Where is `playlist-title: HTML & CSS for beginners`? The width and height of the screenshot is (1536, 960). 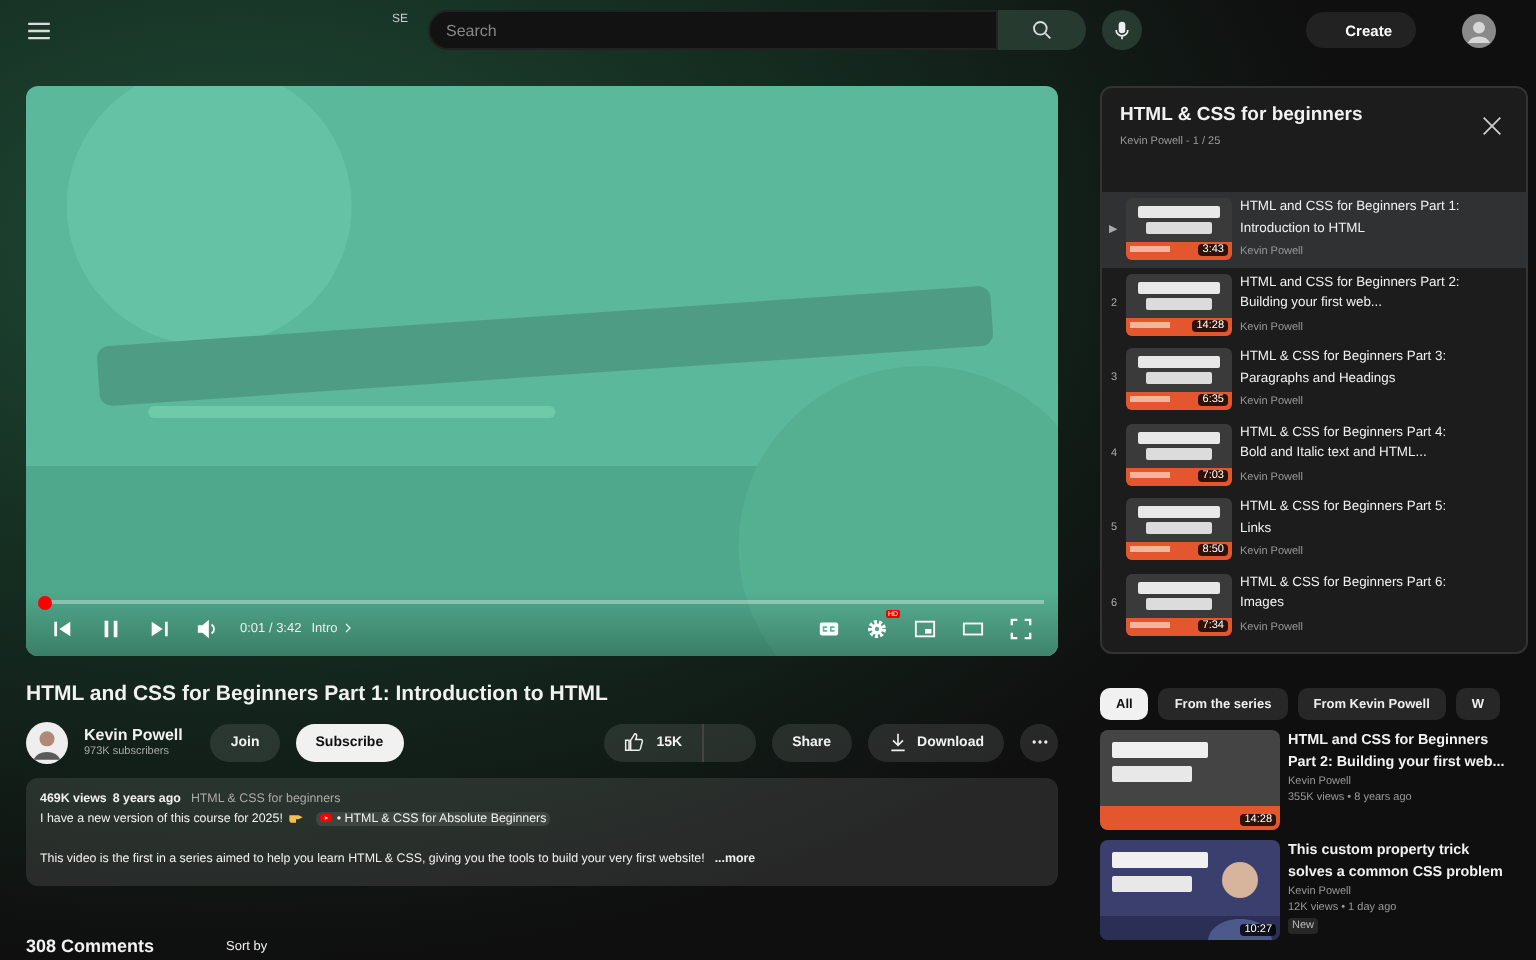 playlist-title: HTML & CSS for beginners is located at coordinates (1241, 115).